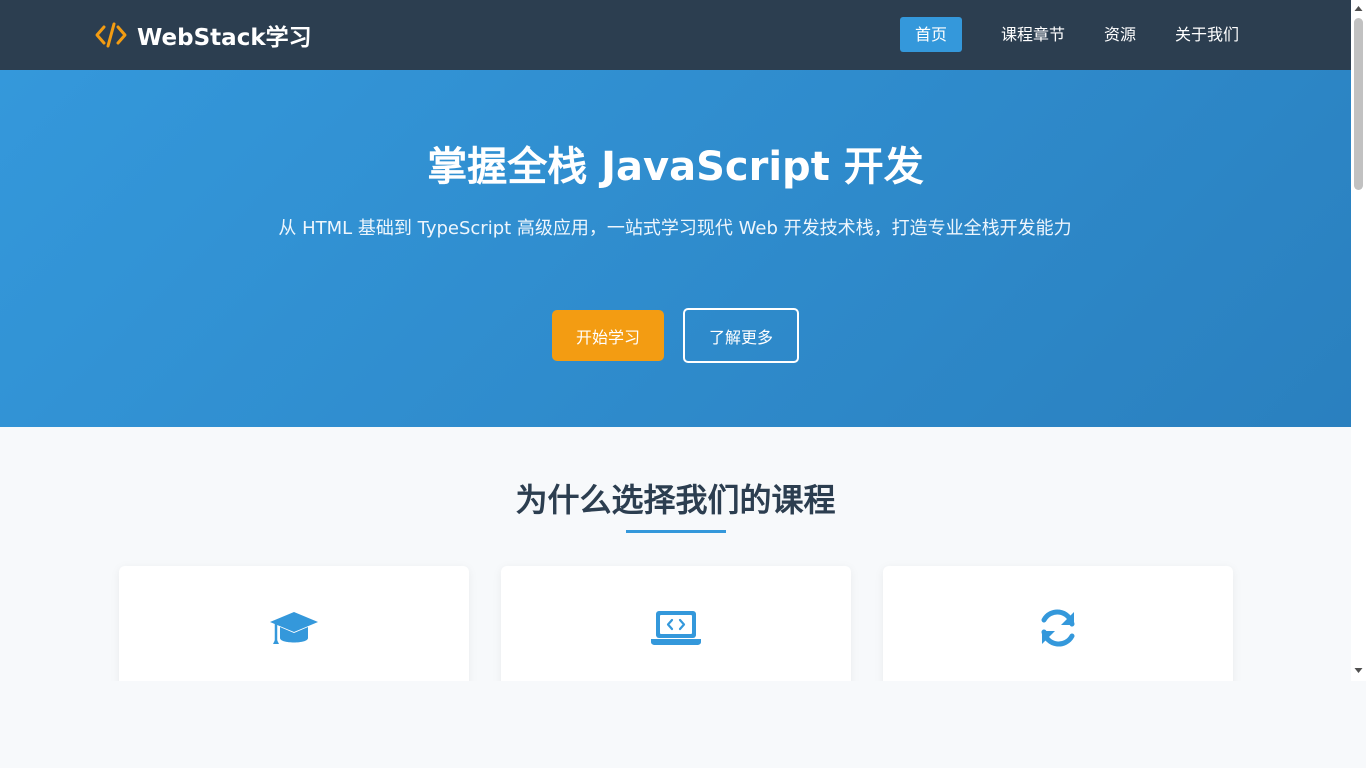  What do you see at coordinates (294, 628) in the screenshot?
I see `graduation-cap-icon` at bounding box center [294, 628].